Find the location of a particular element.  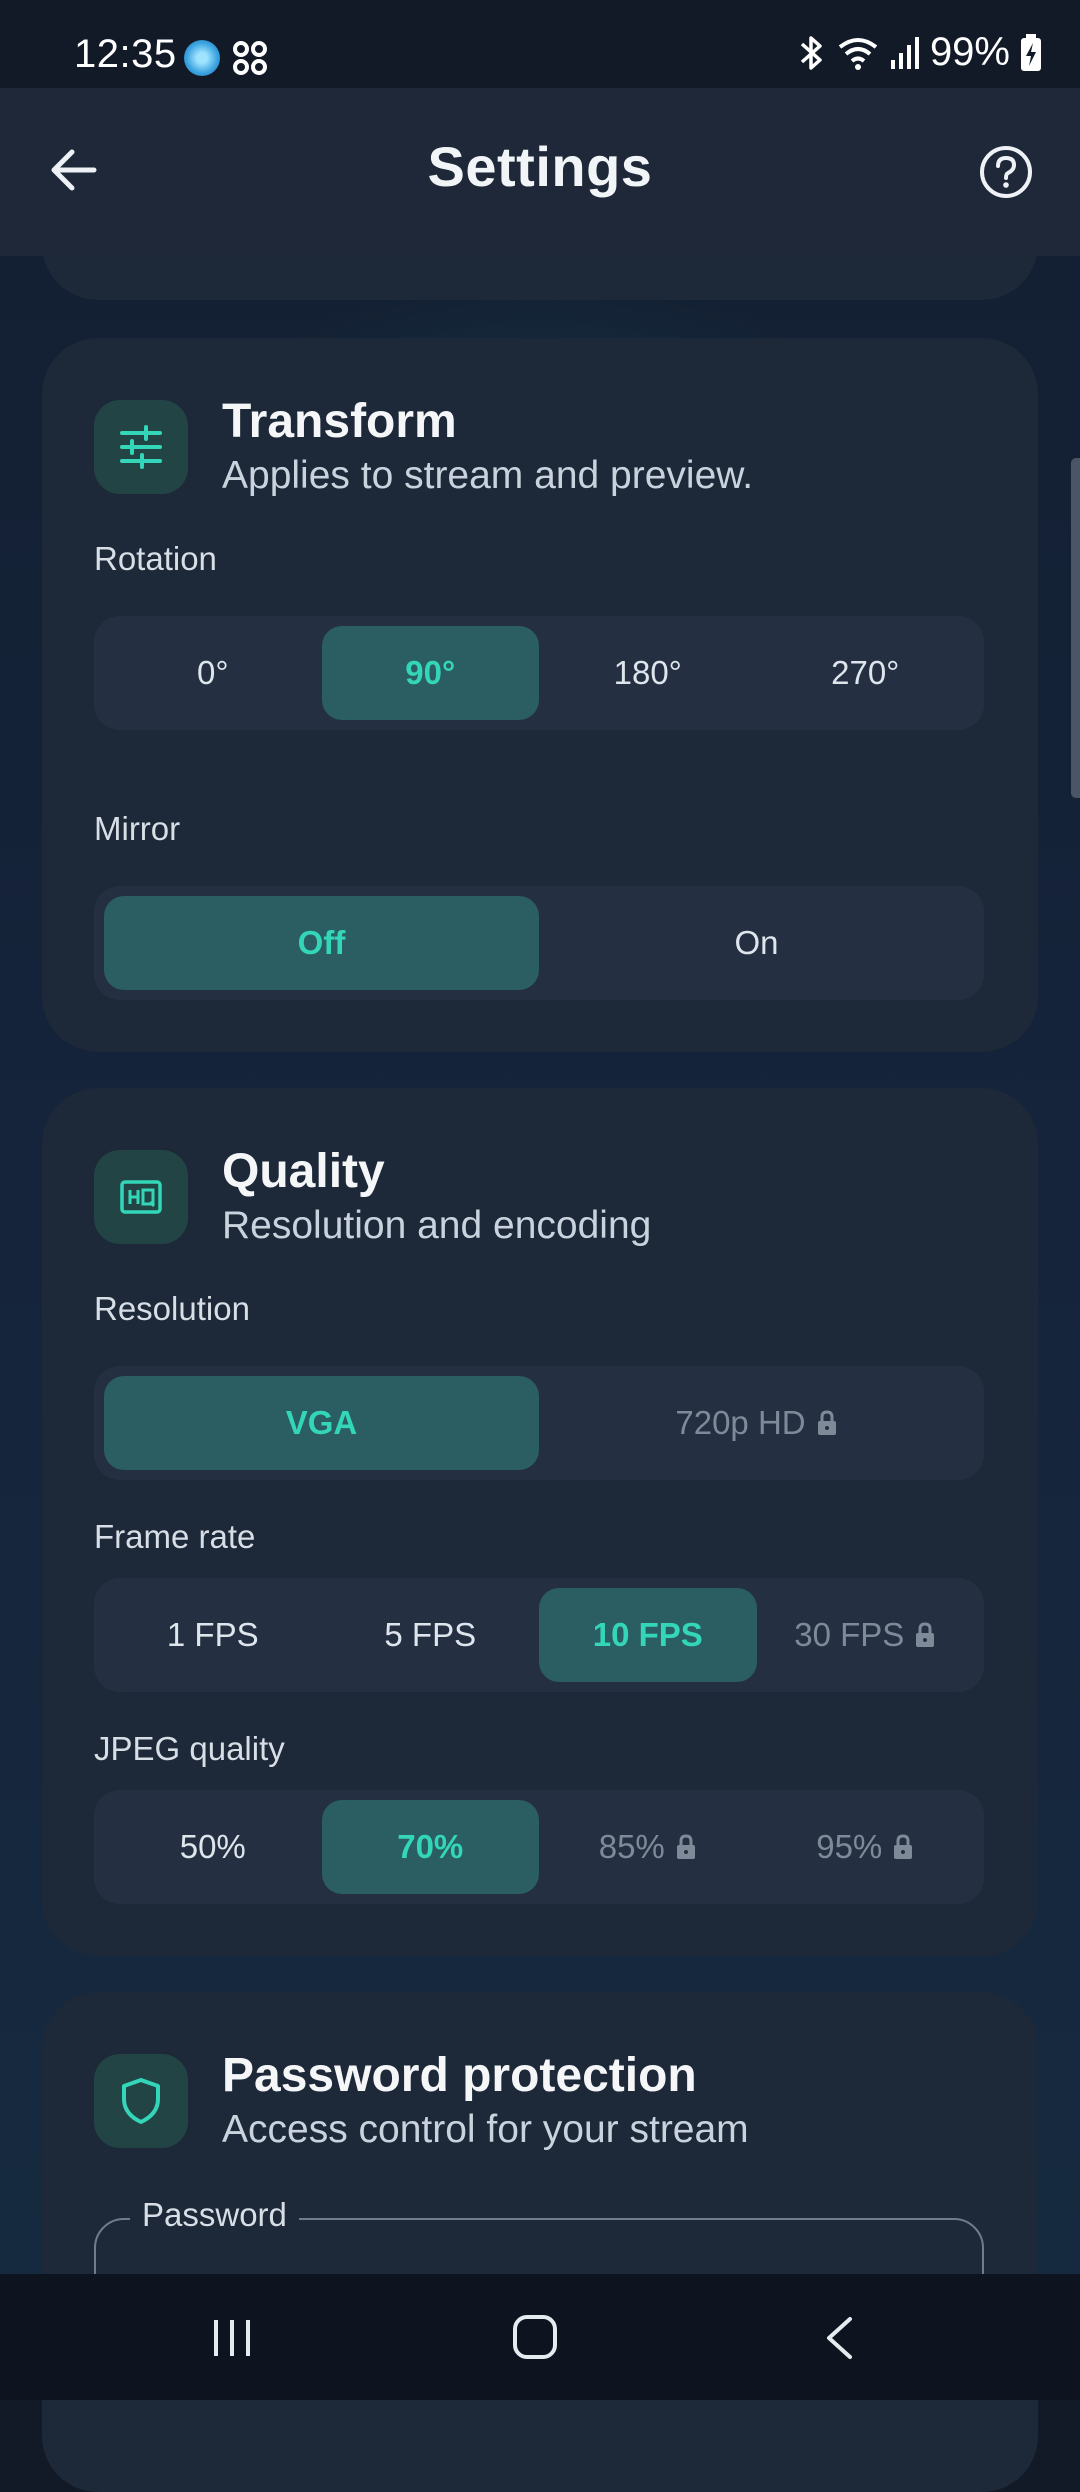

recents-icon is located at coordinates (232, 2338).